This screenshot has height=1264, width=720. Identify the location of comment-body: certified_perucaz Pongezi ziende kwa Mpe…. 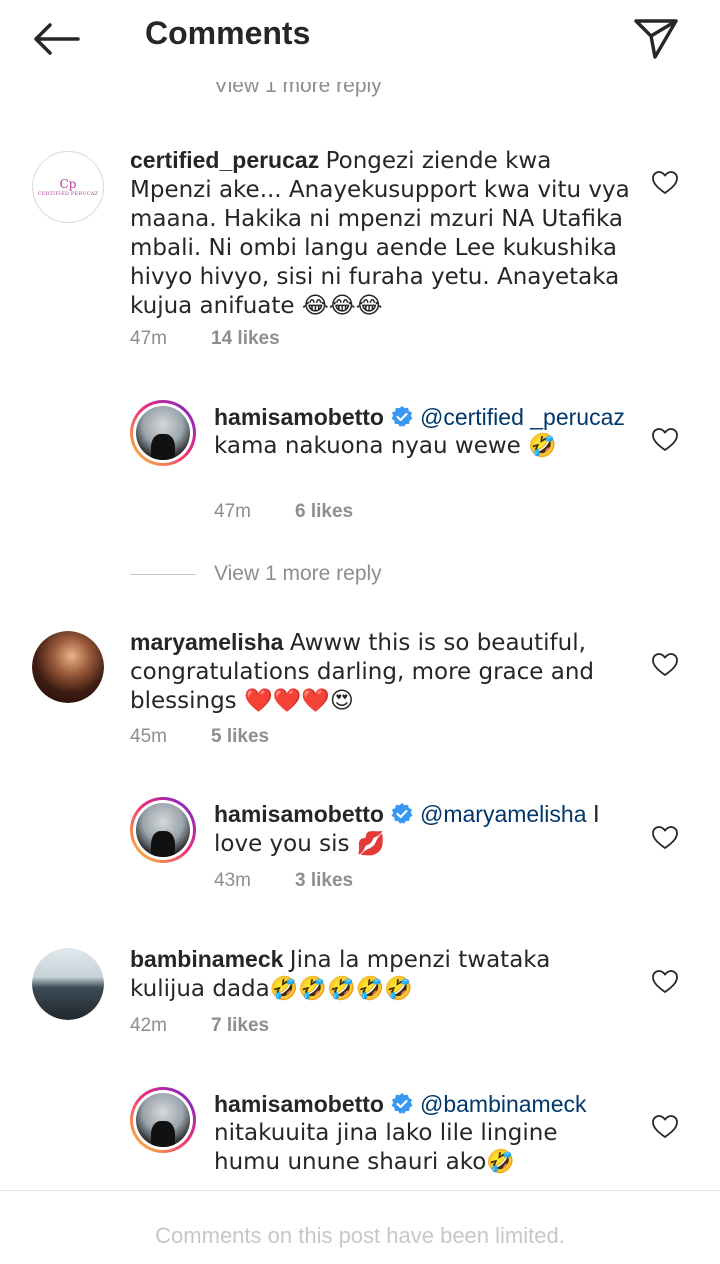
(380, 233).